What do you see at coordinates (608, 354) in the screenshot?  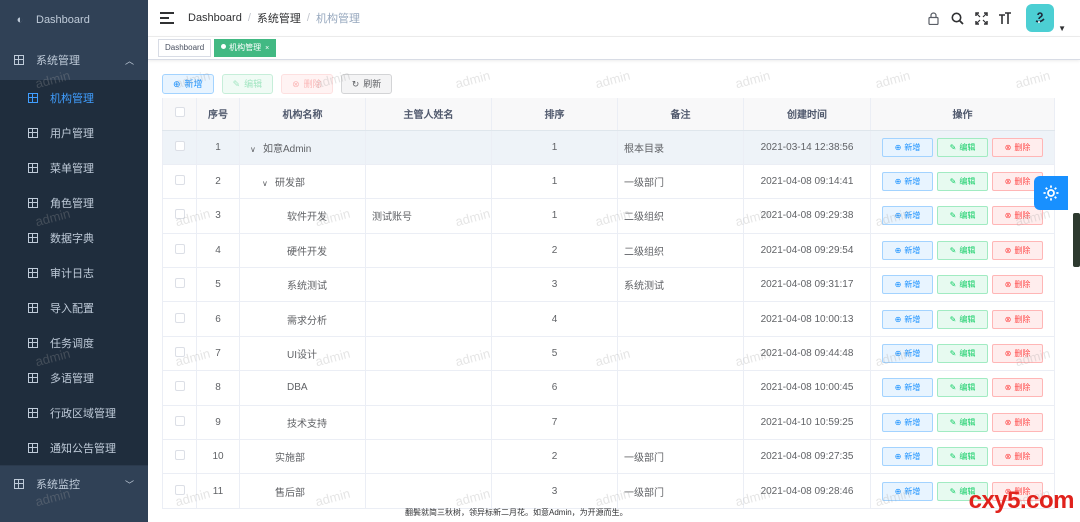 I see `table-row: 7 UI设计 5 2021-04-08 09:44:48 ⊕ 新增 ✎ 编辑 ⊗ 删除` at bounding box center [608, 354].